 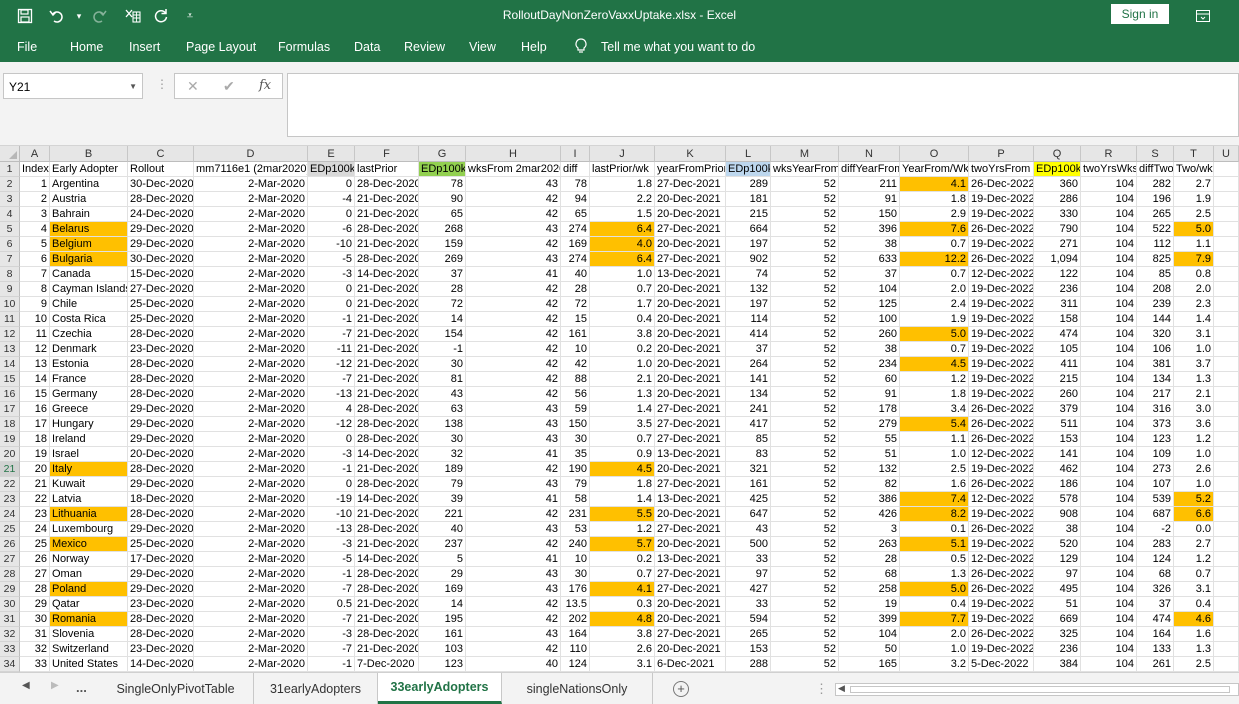 I want to click on grid-cell: 0.5, so click(x=934, y=559).